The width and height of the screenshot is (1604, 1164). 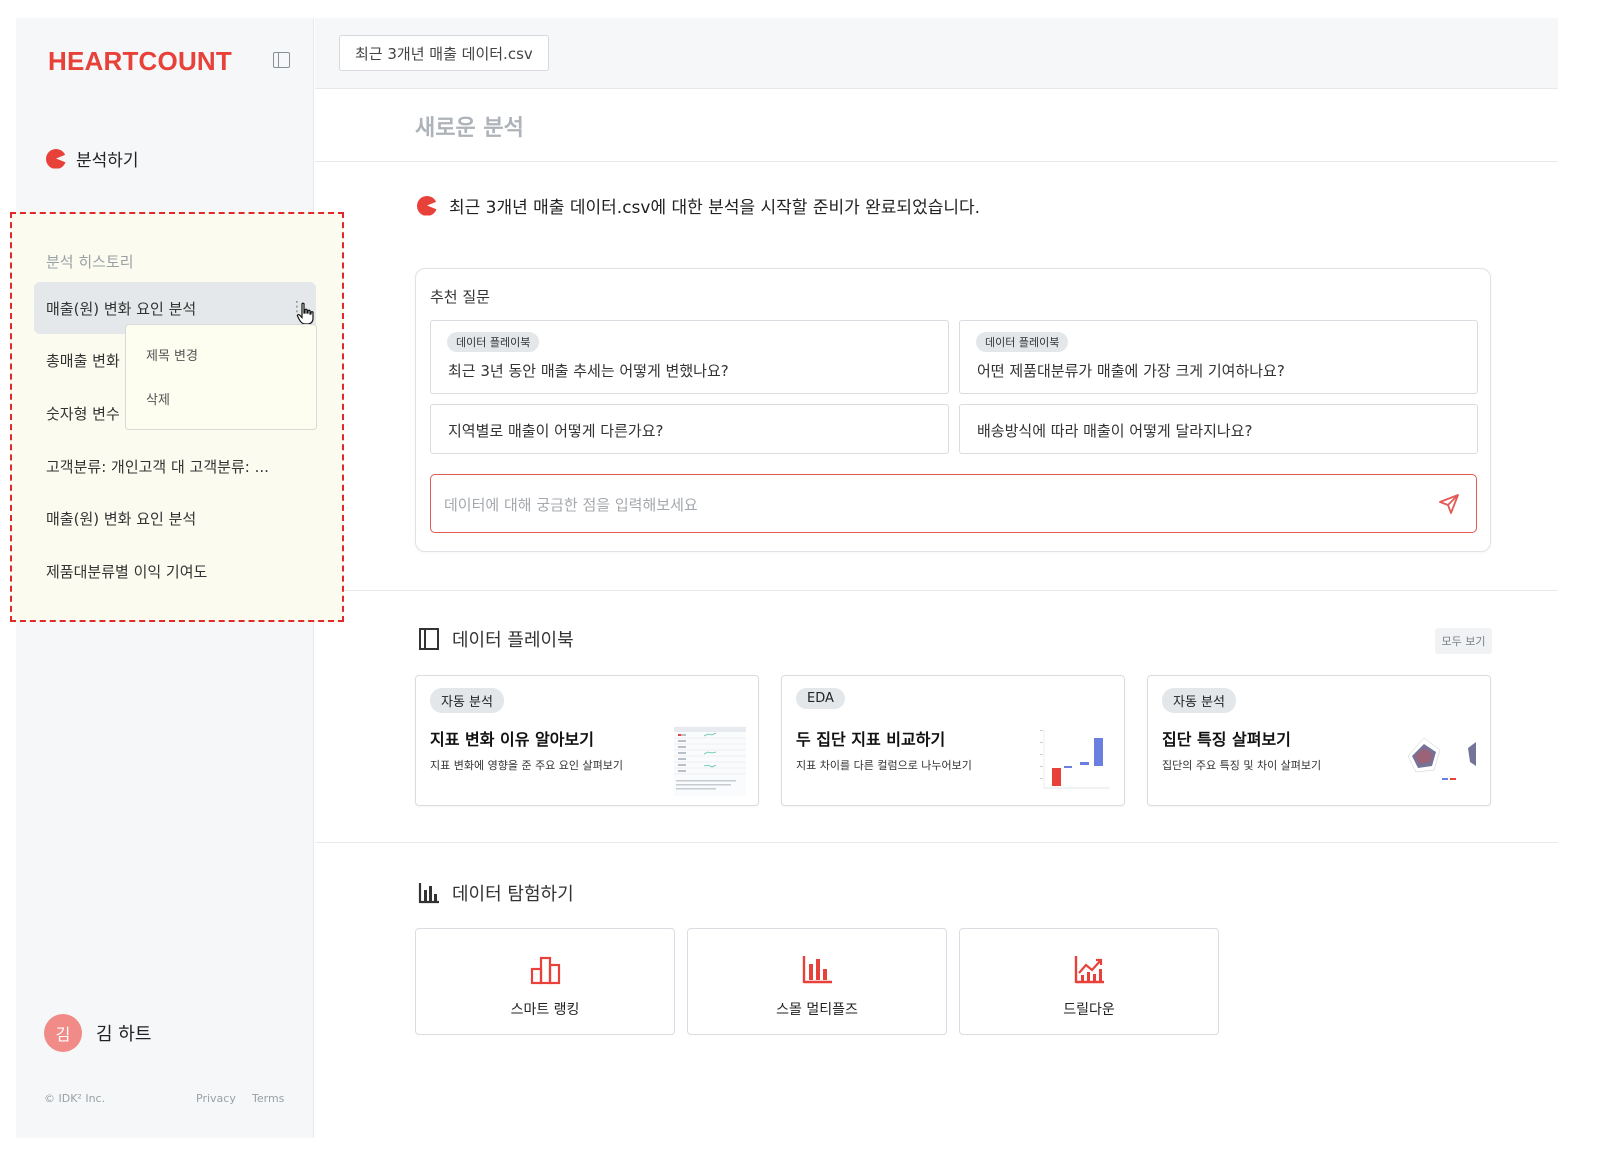 I want to click on send-icon, so click(x=1449, y=504).